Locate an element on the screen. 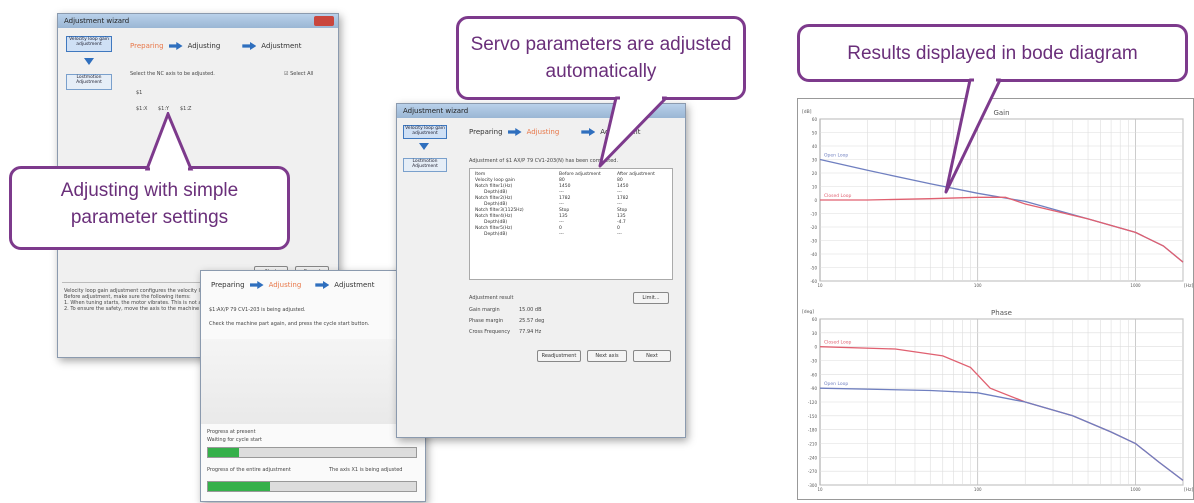 The image size is (1194, 503). y-tick-label: -300 is located at coordinates (813, 485).